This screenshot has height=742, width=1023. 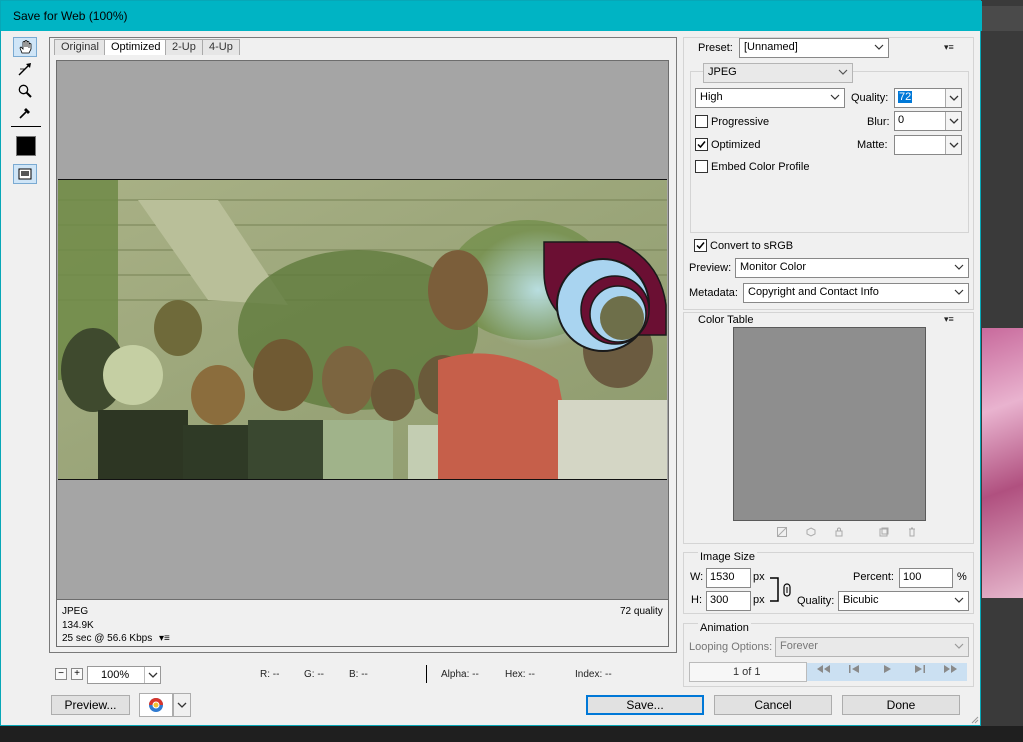 What do you see at coordinates (759, 577) in the screenshot?
I see `width-unit: px` at bounding box center [759, 577].